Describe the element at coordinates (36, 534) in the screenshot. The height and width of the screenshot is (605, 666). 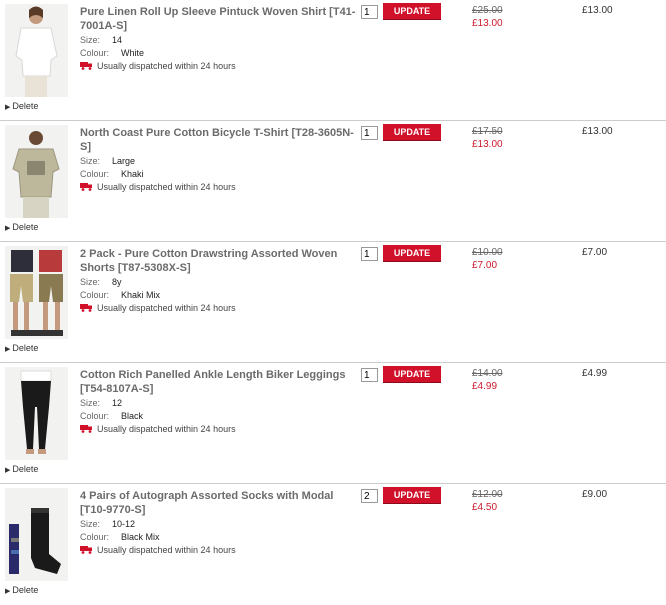
I see `socks-icon` at that location.